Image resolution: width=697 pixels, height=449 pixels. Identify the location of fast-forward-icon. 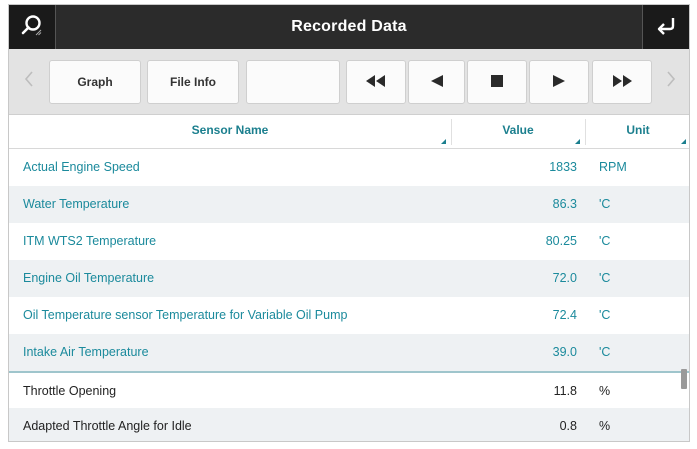
(622, 82).